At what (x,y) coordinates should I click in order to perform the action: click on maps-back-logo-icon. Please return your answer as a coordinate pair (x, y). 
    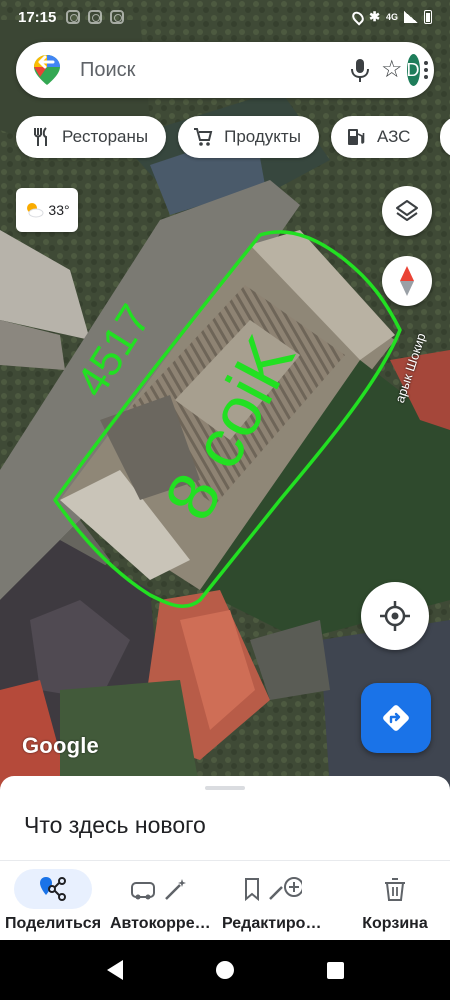
    Looking at the image, I should click on (47, 70).